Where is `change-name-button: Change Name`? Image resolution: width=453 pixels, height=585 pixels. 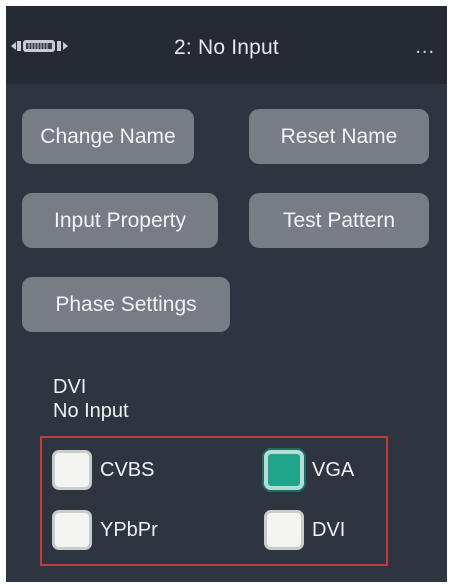 change-name-button: Change Name is located at coordinates (108, 136).